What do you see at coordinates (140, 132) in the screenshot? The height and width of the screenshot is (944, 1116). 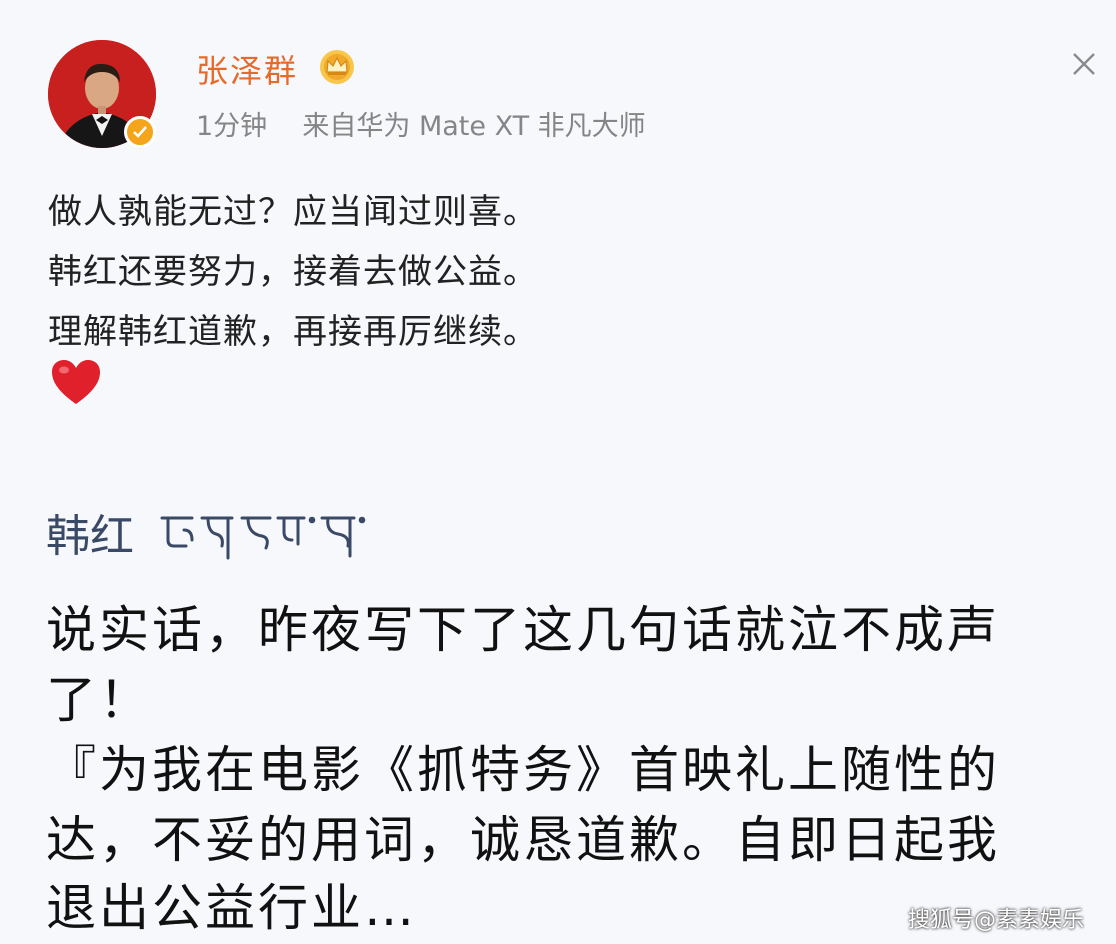 I see `verified-badge-icon` at bounding box center [140, 132].